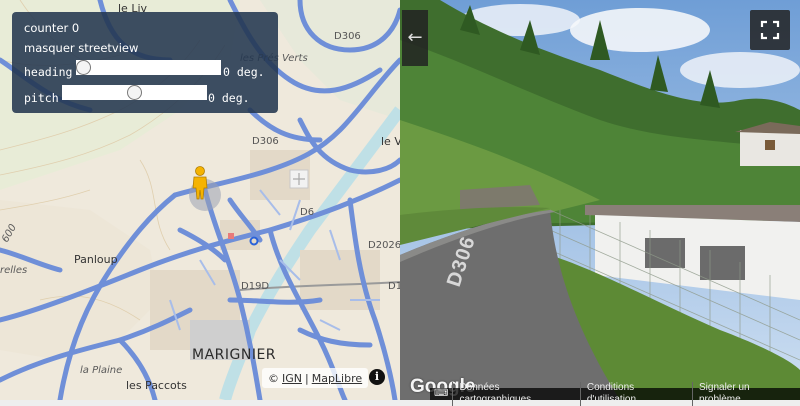  Describe the element at coordinates (14, 270) in the screenshot. I see `map-label-relles: relles` at that location.